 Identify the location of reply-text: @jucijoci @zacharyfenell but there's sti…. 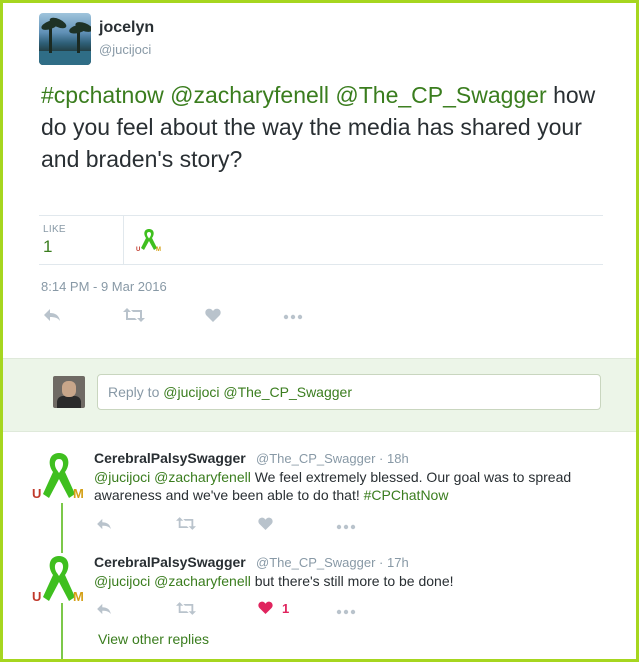
(349, 581).